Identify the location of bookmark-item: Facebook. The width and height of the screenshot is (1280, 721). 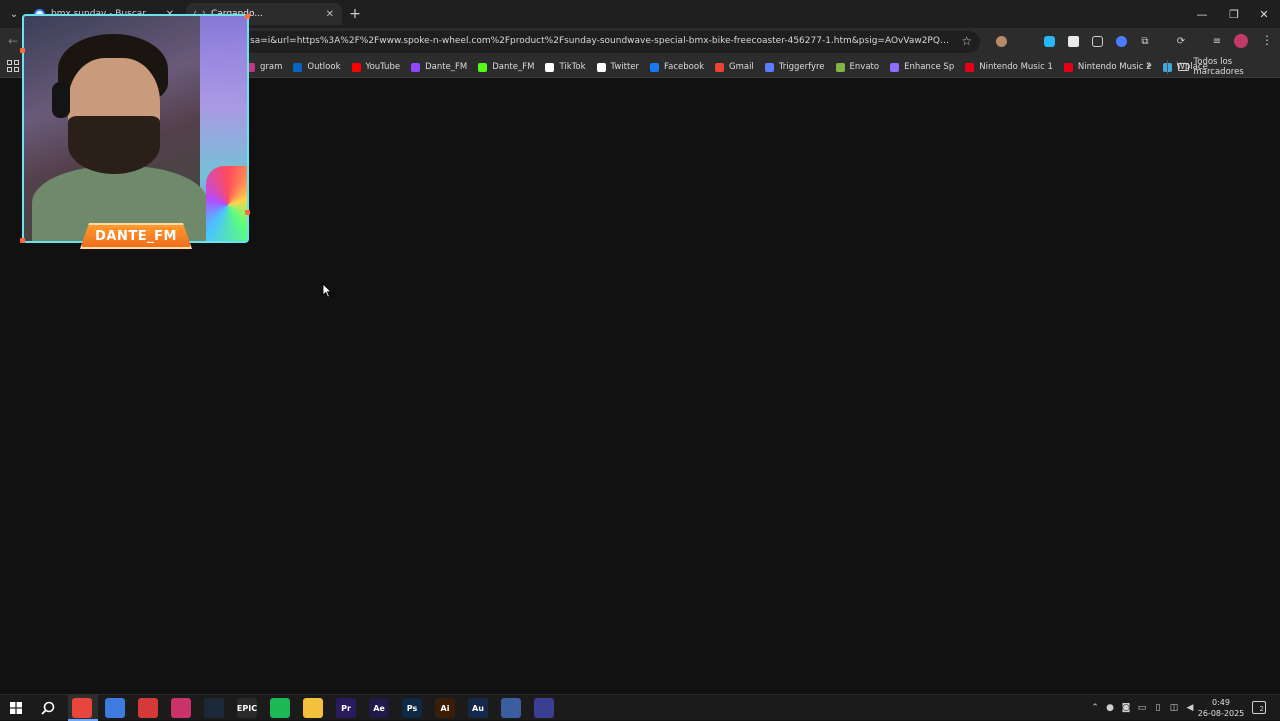
(677, 67).